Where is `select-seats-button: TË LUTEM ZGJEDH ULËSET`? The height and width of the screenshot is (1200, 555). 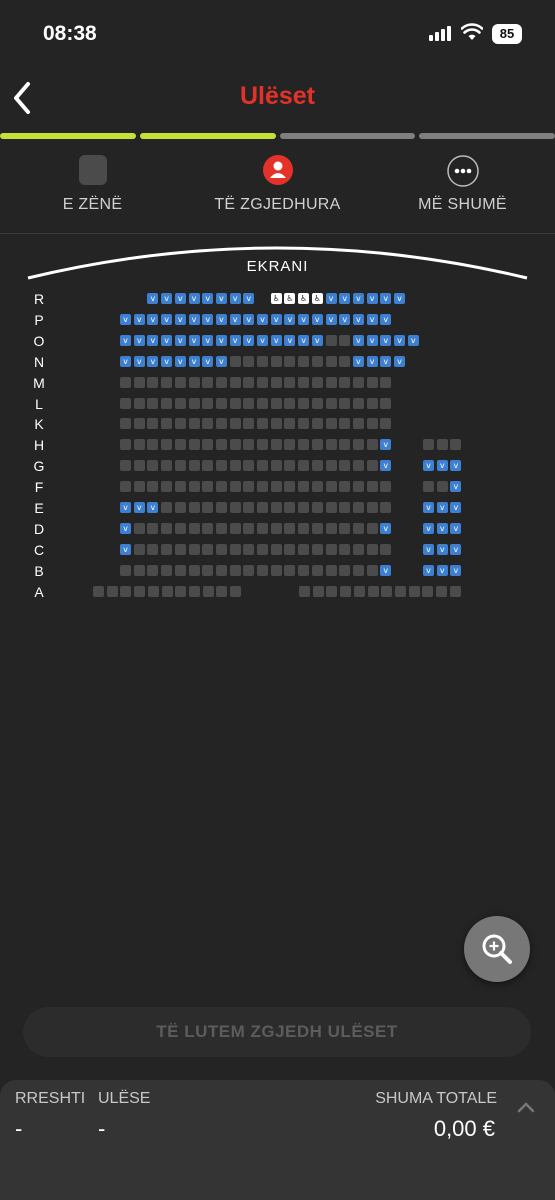
select-seats-button: TË LUTEM ZGJEDH ULËSET is located at coordinates (277, 1032).